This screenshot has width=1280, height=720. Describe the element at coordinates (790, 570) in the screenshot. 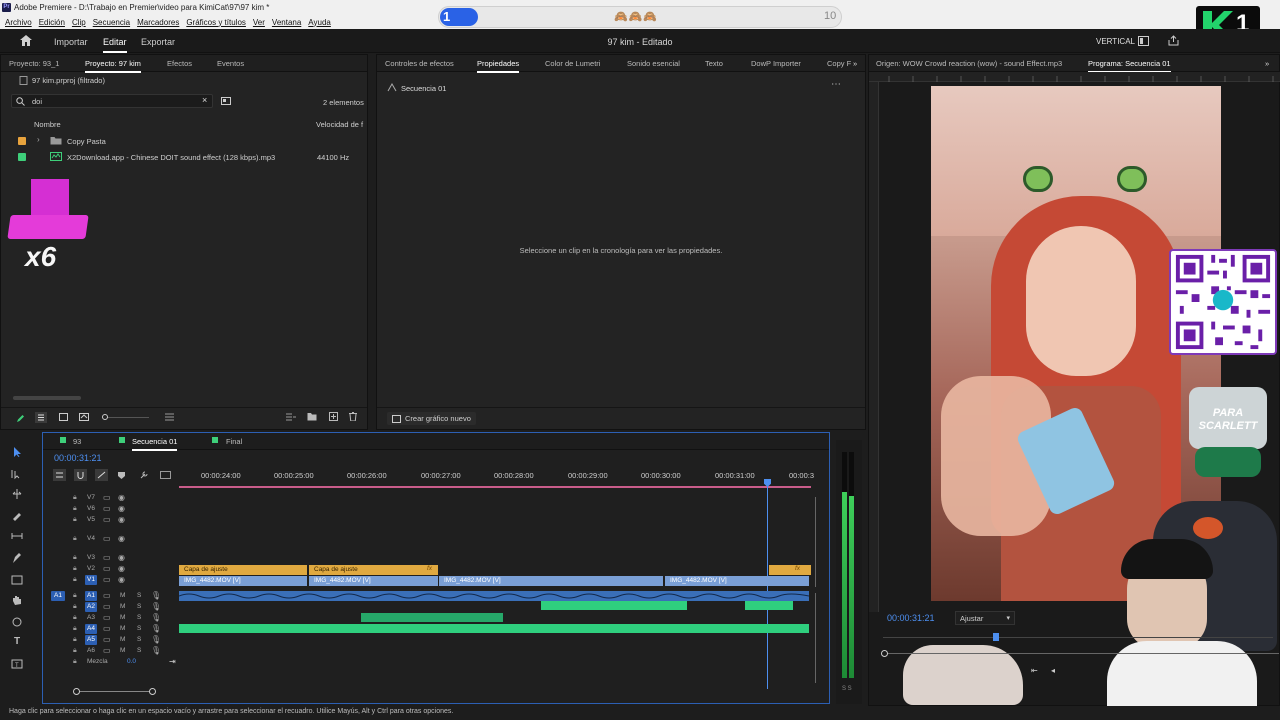

I see `clip-adjustment-layer` at that location.